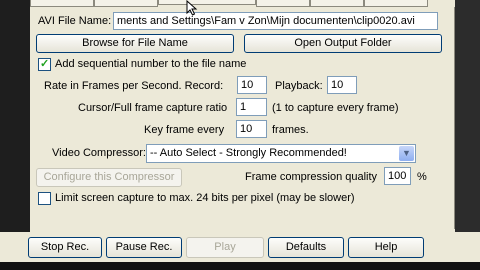  I want to click on play-button: Play, so click(225, 247).